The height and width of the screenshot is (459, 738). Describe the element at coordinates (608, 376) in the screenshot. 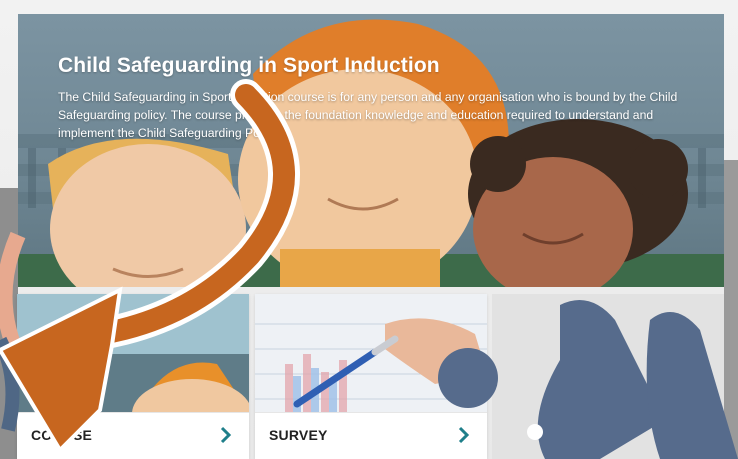

I see `empty-tile-slot` at that location.